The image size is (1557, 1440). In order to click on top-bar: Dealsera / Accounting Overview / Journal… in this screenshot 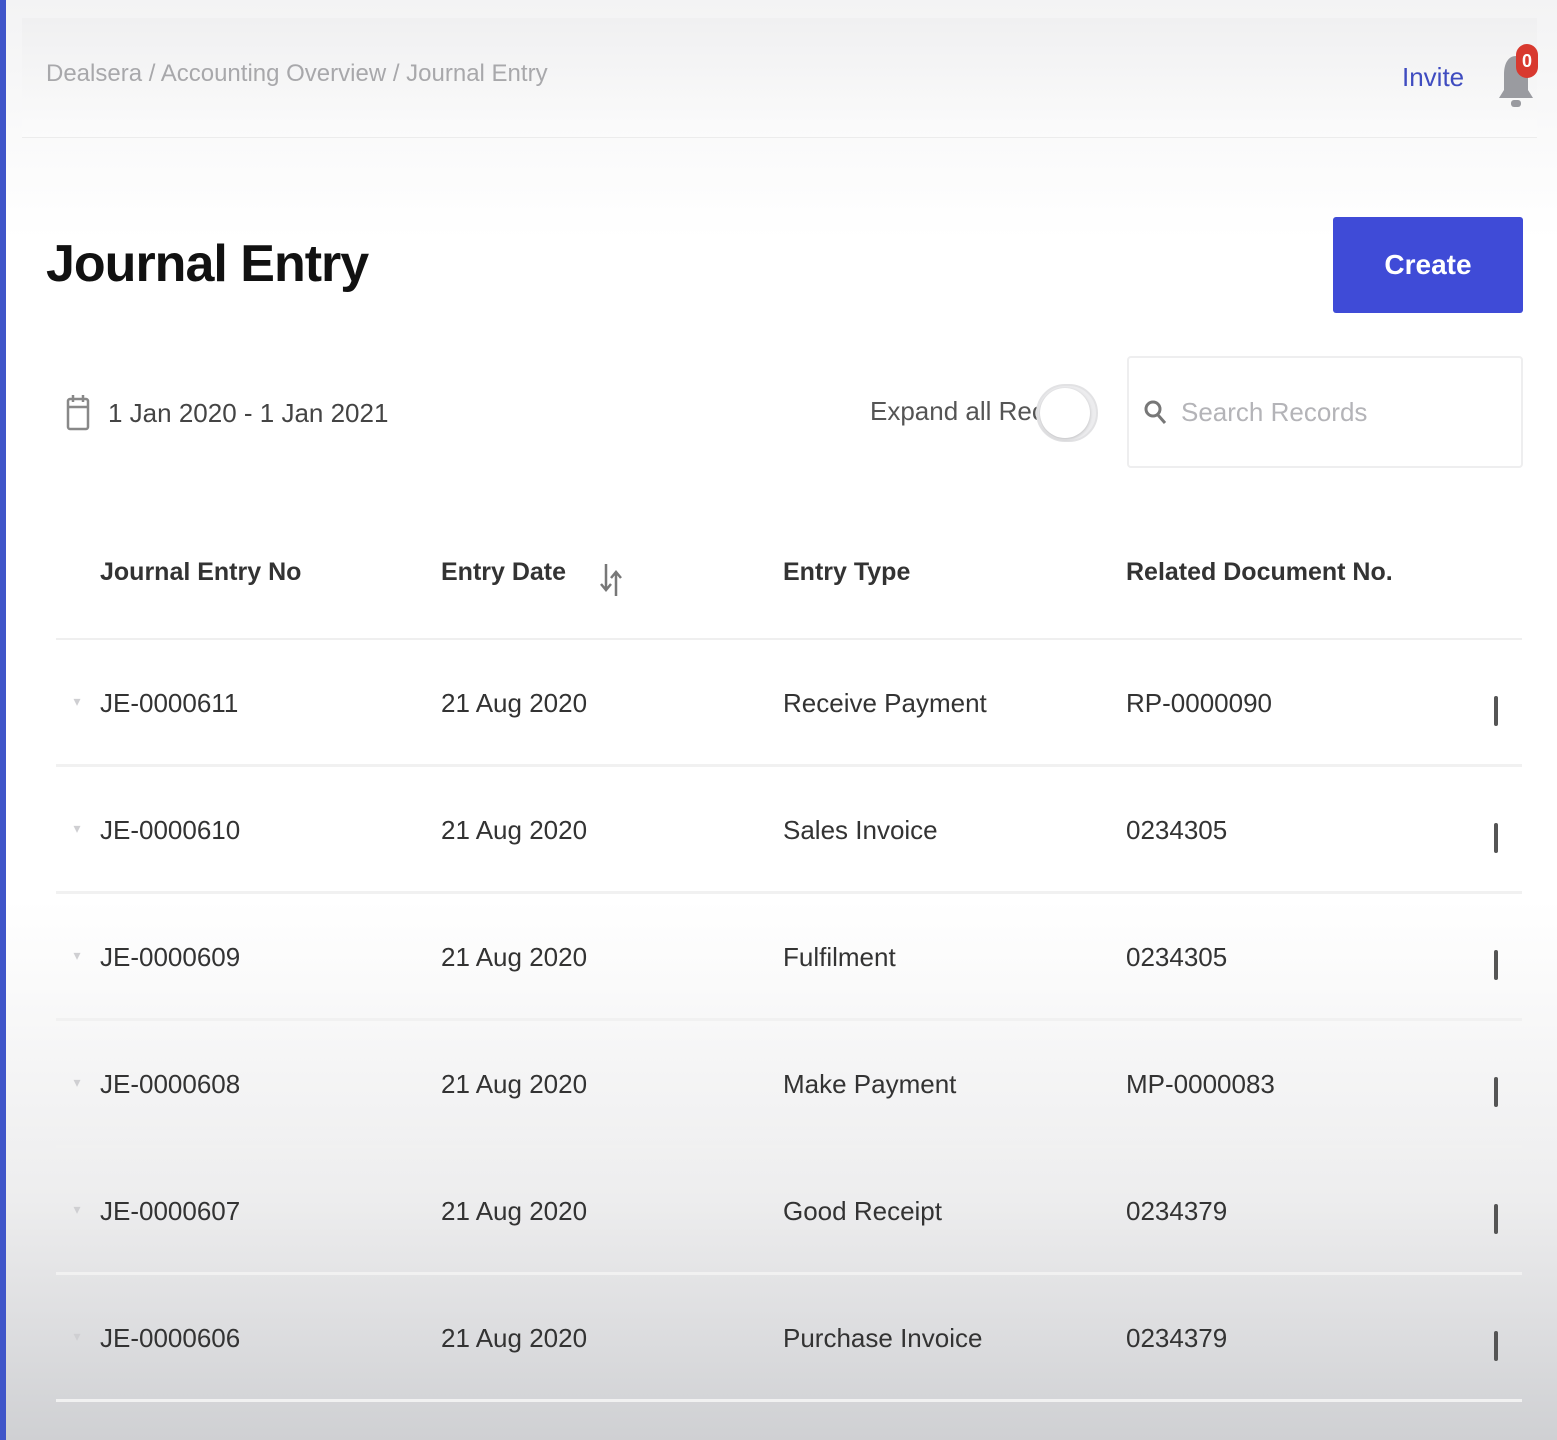, I will do `click(780, 78)`.